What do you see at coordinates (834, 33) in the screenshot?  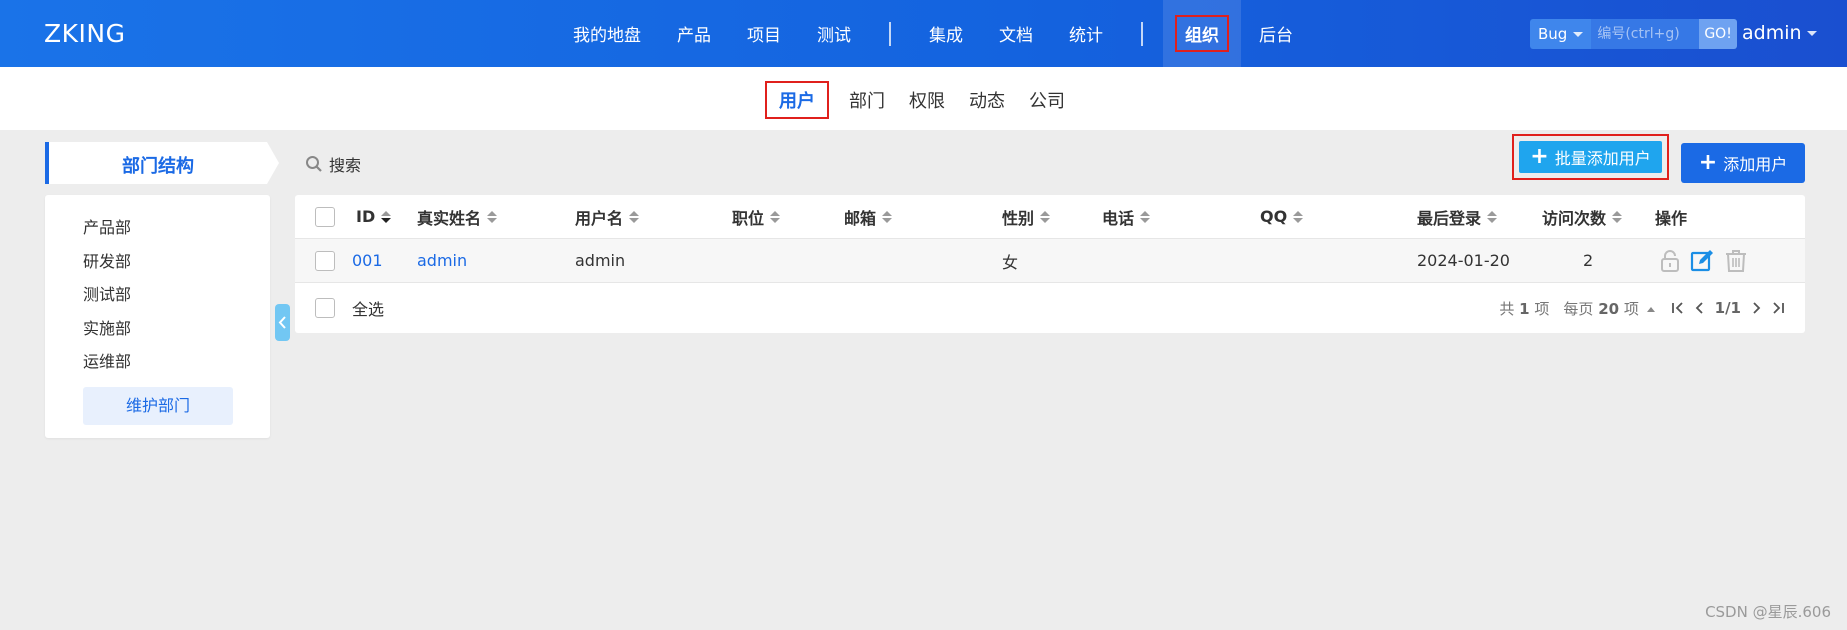 I see `nav-test: 测试` at bounding box center [834, 33].